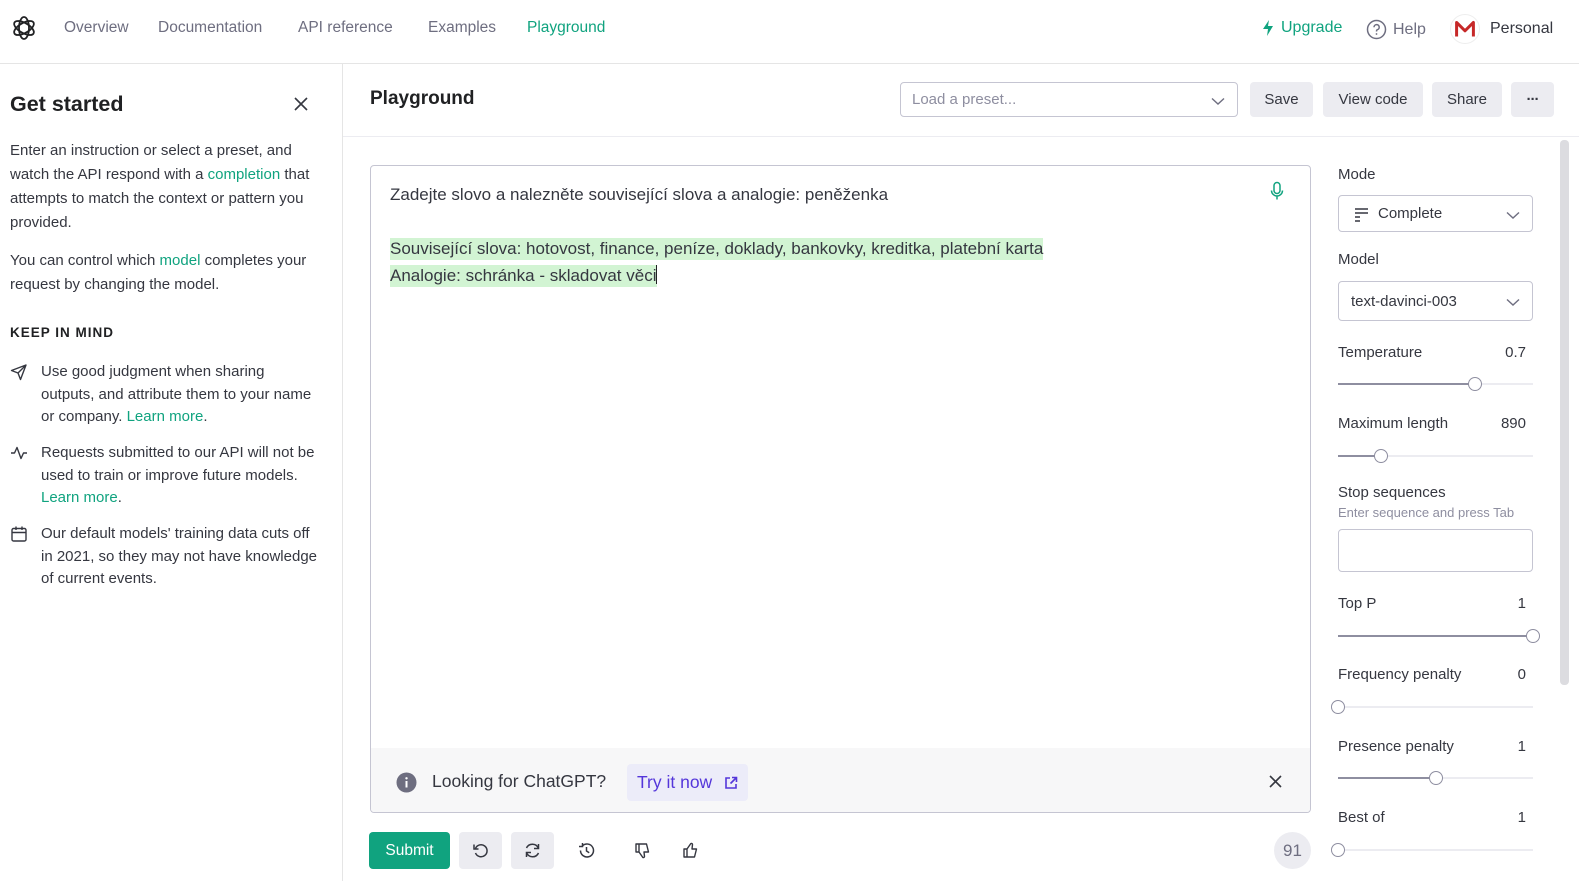  What do you see at coordinates (1496, 674) in the screenshot?
I see `frequency-penalty-value: 0` at bounding box center [1496, 674].